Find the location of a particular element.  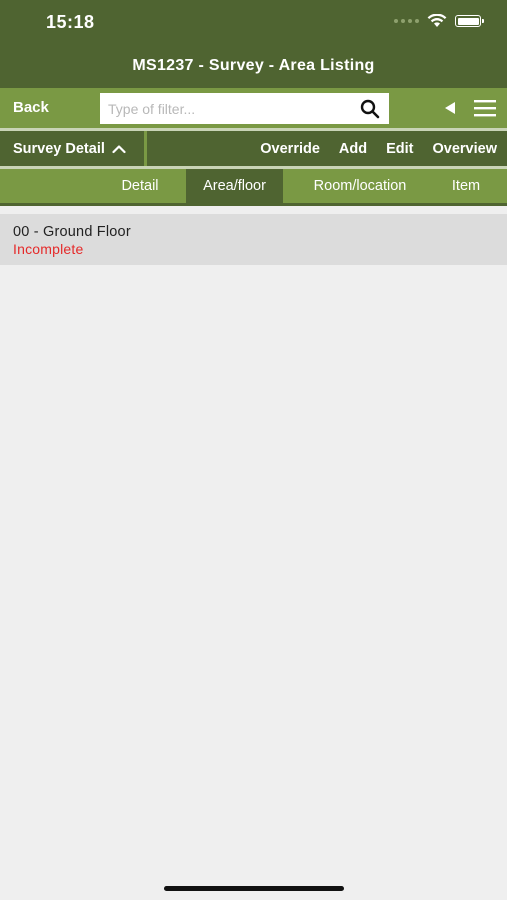

title-bar: MS1237 - Survey - Area Listing is located at coordinates (253, 66).